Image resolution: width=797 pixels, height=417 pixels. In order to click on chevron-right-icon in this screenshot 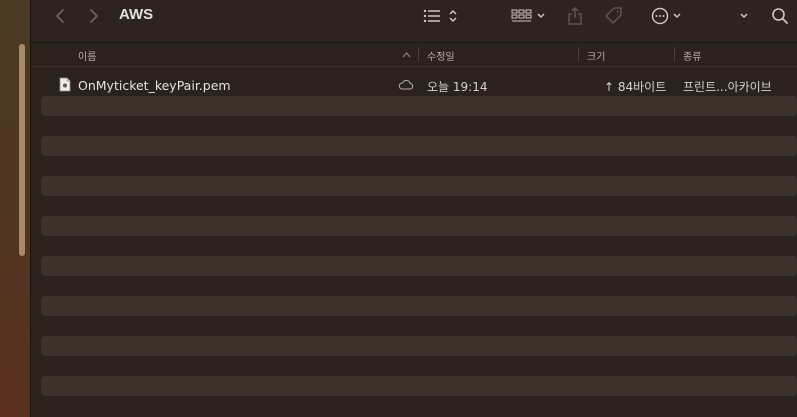, I will do `click(94, 16)`.